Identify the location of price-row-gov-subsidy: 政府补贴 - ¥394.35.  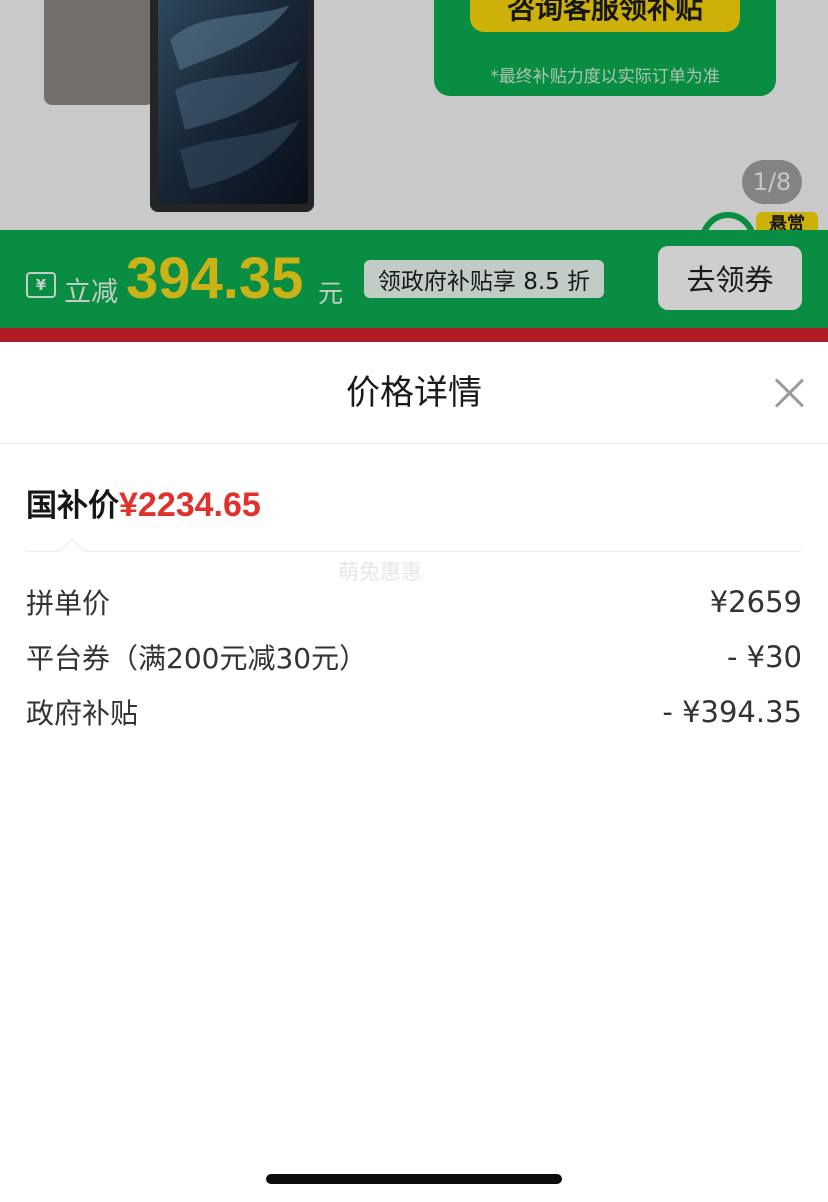
(414, 712).